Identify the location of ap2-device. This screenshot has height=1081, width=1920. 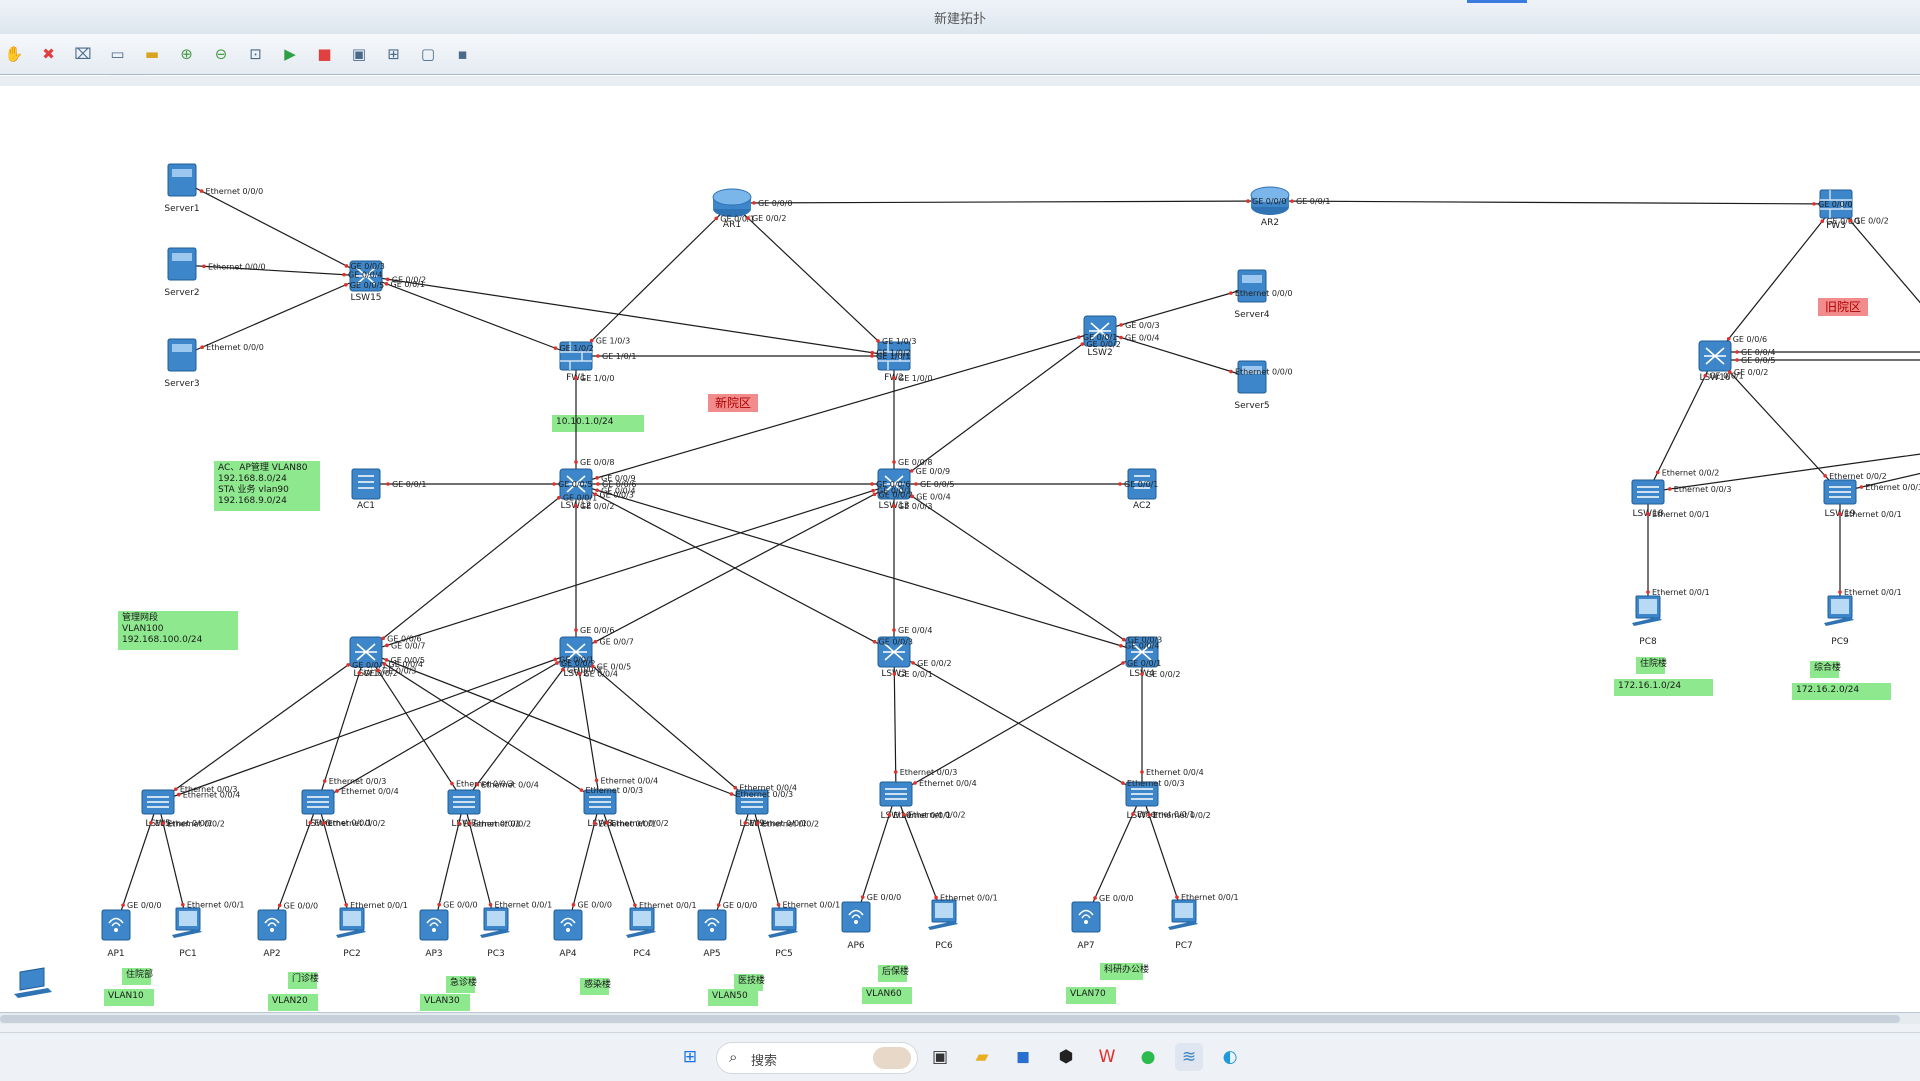
(272, 925).